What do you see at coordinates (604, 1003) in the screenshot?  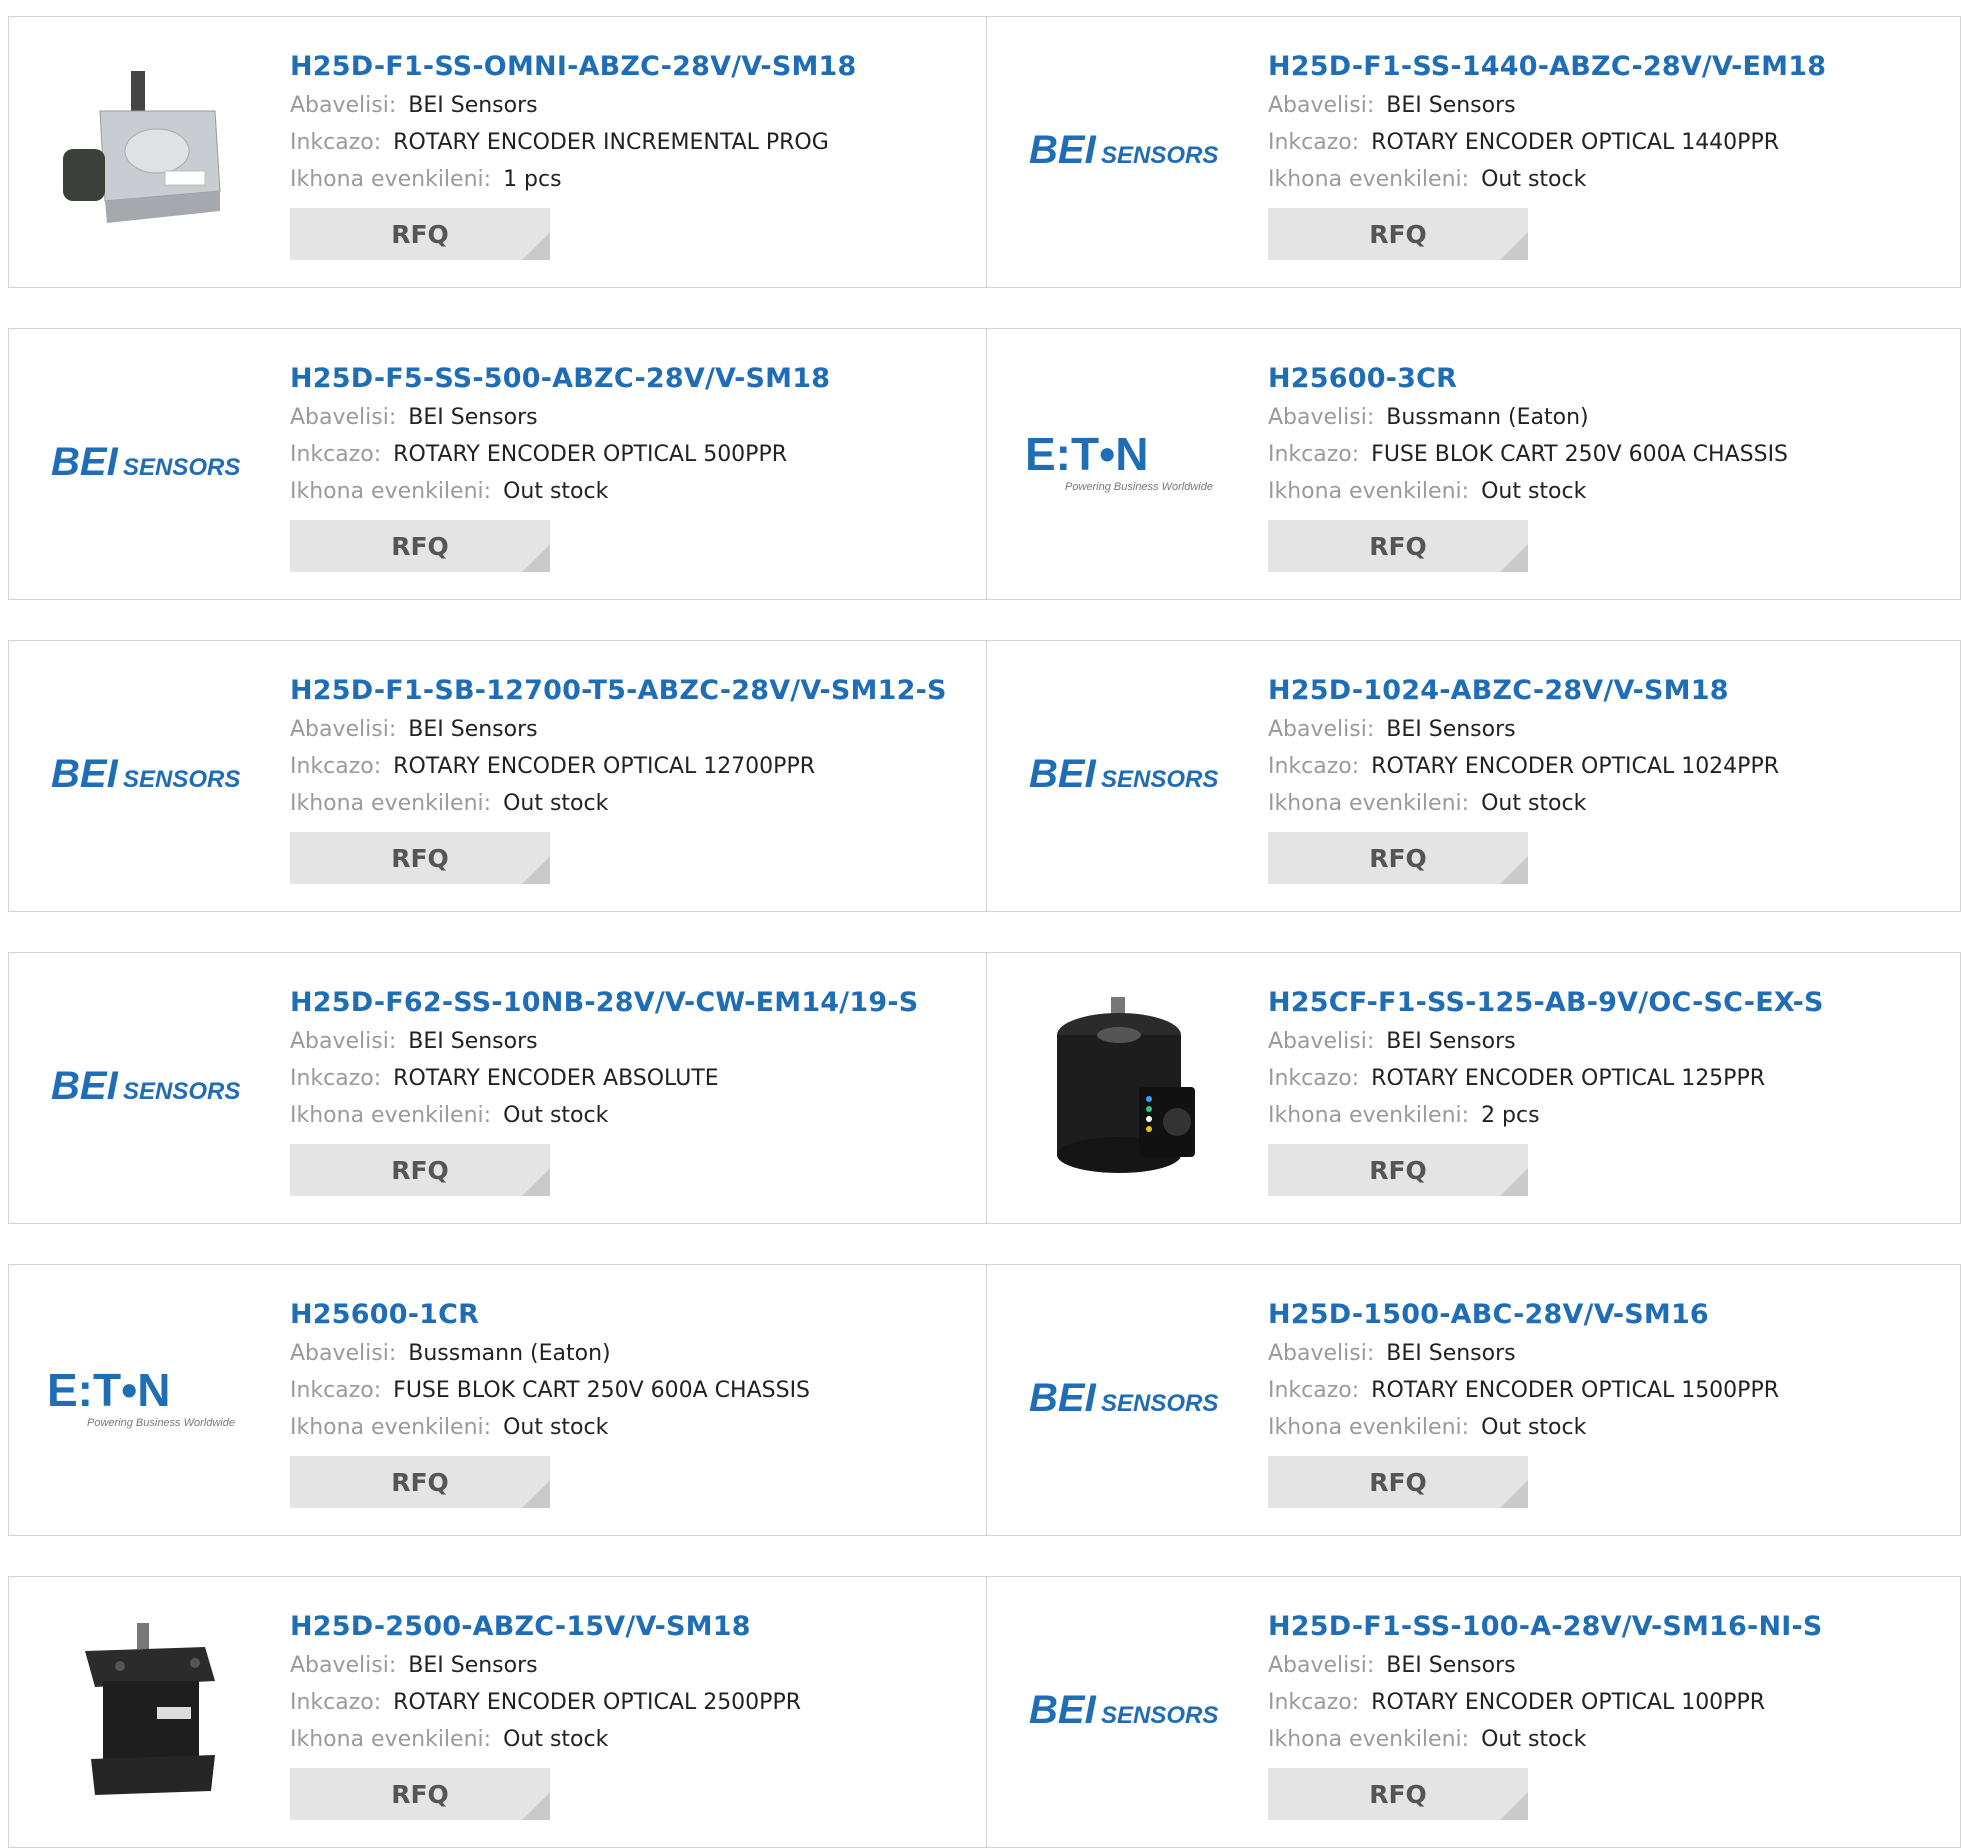 I see `product-title-link: H25D-F62-SS-10NB-28V/V-CW-EM14/19-S` at bounding box center [604, 1003].